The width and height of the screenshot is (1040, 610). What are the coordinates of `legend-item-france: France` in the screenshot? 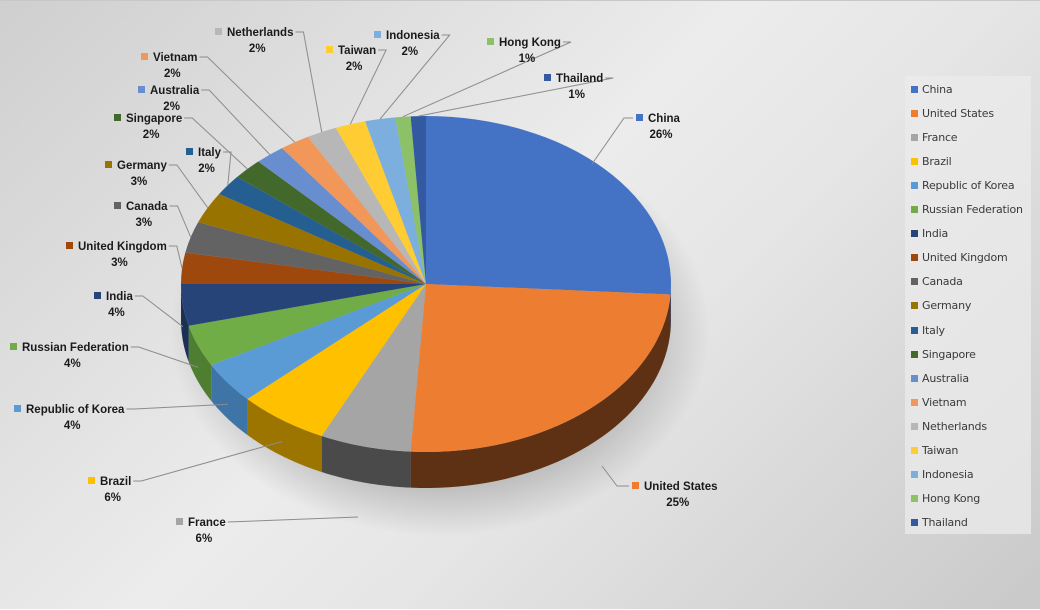 It's located at (934, 137).